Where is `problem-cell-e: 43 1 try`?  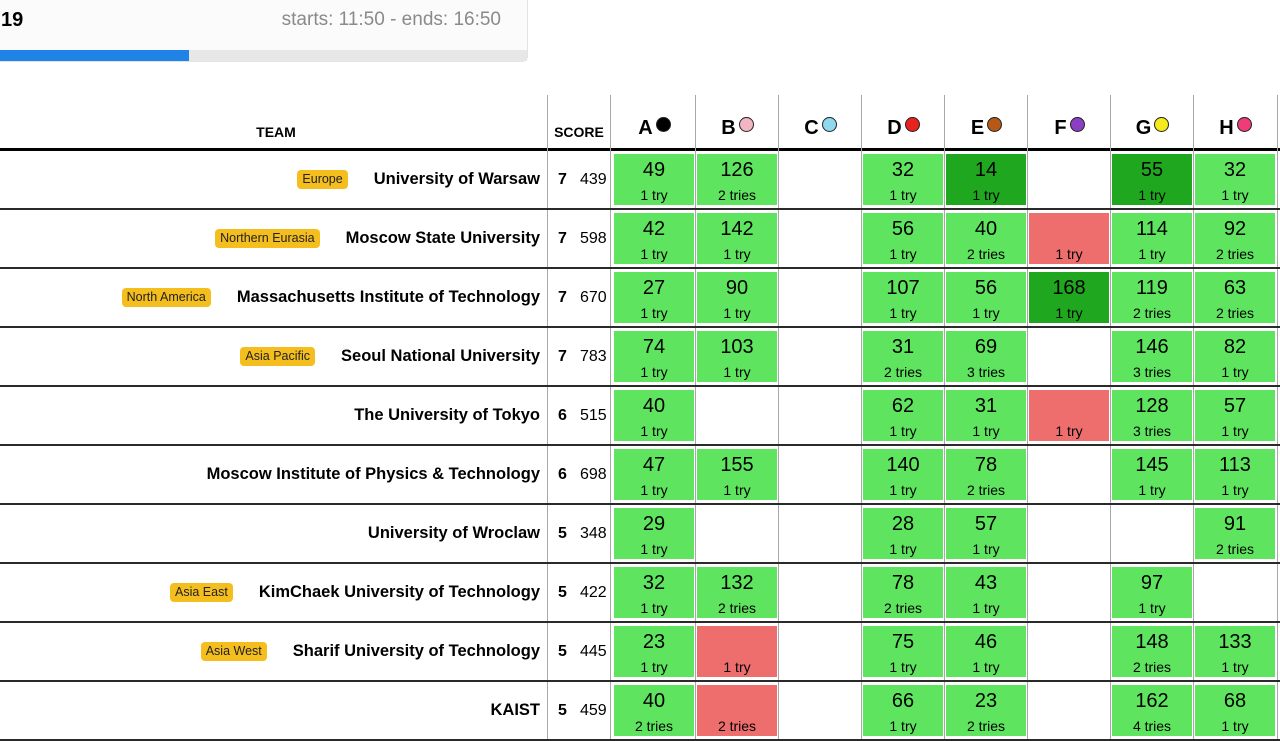
problem-cell-e: 43 1 try is located at coordinates (986, 592).